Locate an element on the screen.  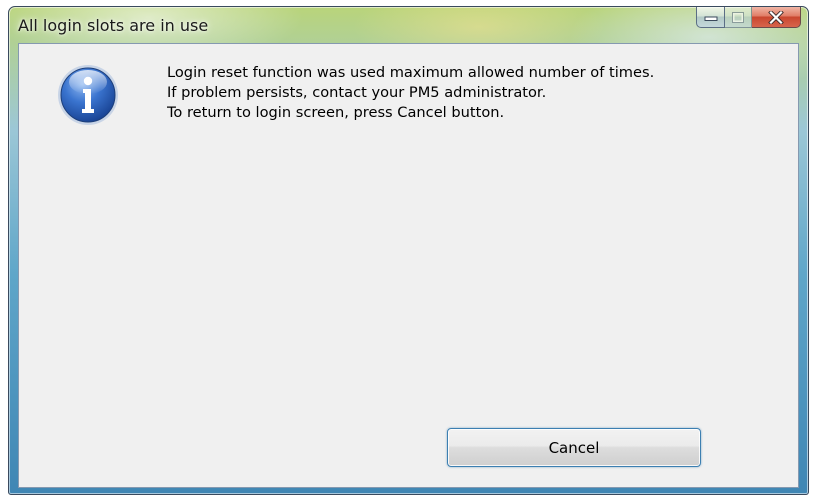
minimize-button is located at coordinates (710, 17).